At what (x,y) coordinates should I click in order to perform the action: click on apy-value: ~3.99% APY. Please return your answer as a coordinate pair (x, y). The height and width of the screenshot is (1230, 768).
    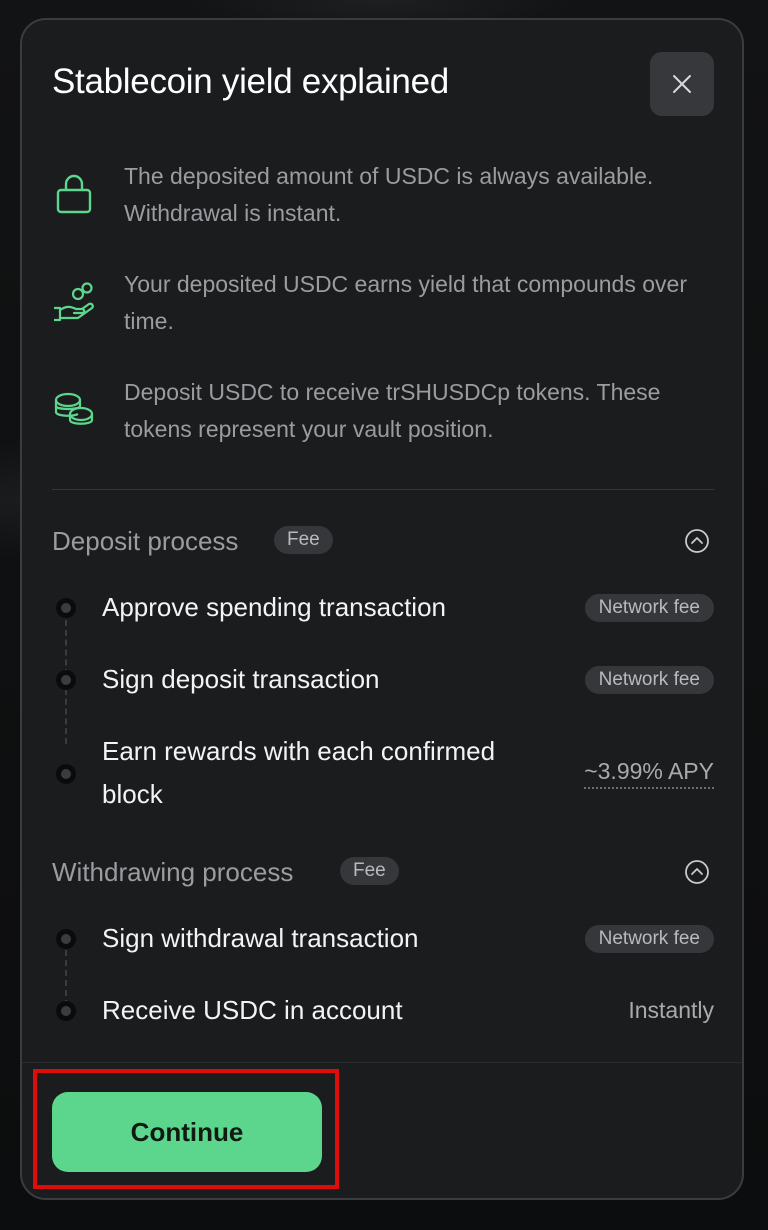
    Looking at the image, I should click on (649, 773).